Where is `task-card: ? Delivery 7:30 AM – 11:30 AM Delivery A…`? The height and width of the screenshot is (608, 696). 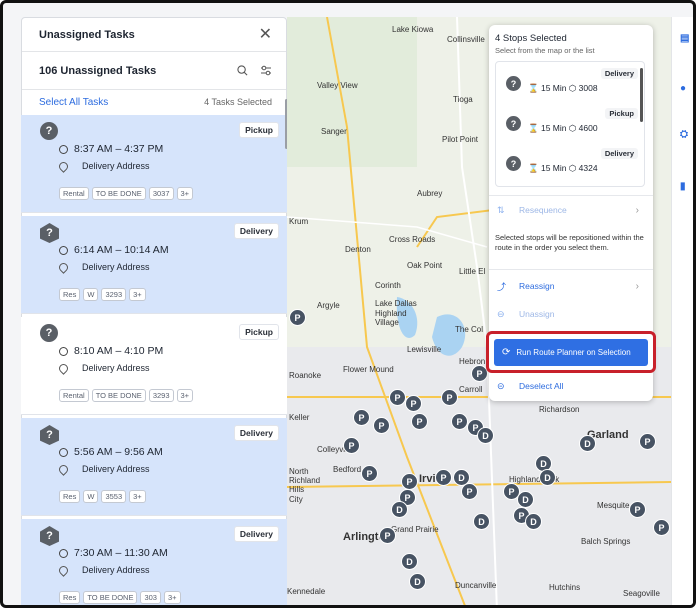 task-card: ? Delivery 7:30 AM – 11:30 AM Delivery A… is located at coordinates (154, 562).